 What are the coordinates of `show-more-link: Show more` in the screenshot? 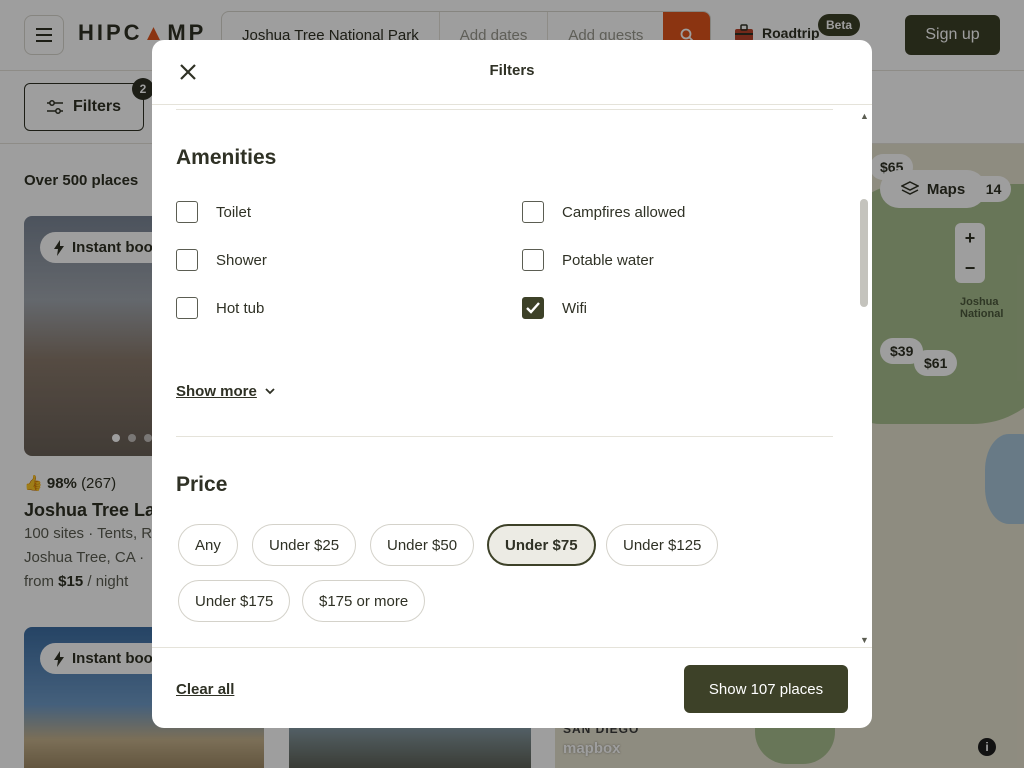 It's located at (225, 391).